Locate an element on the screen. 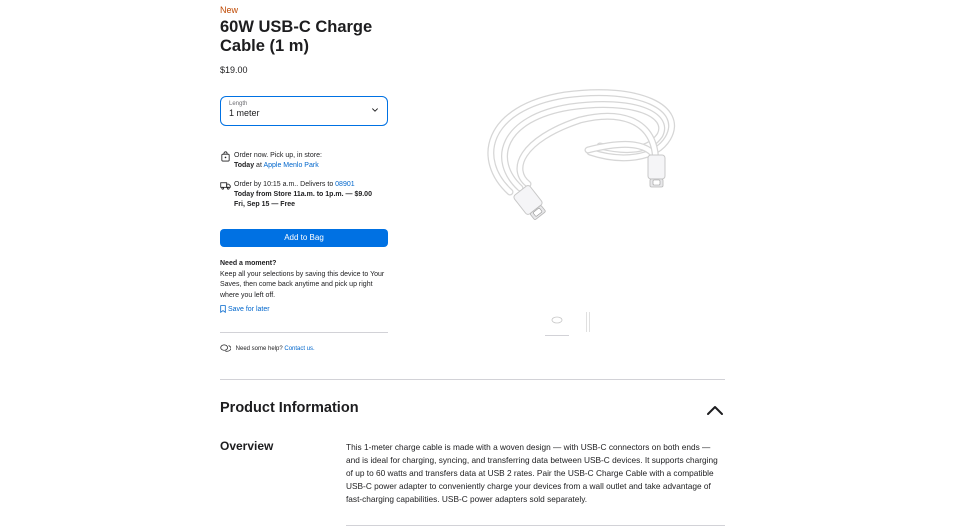 The image size is (960, 531). store-link: Apple Menlo Park is located at coordinates (290, 165).